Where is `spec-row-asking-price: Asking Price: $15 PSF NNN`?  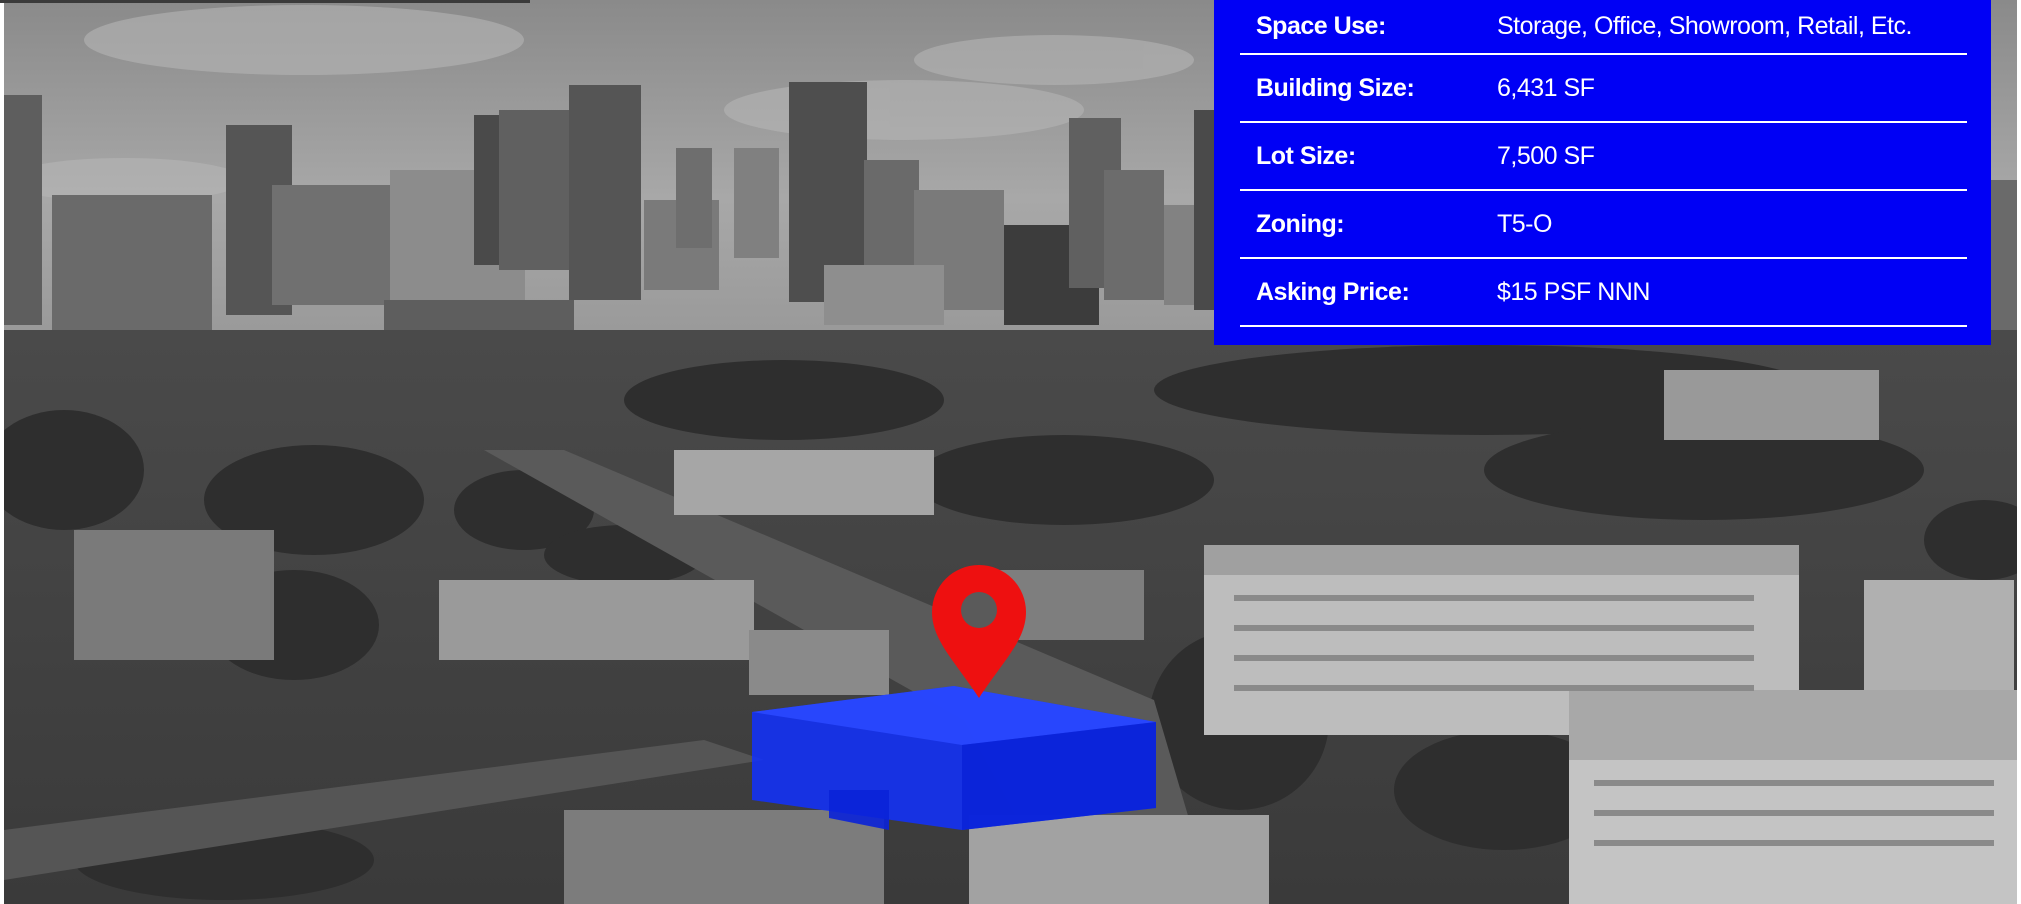 spec-row-asking-price: Asking Price: $15 PSF NNN is located at coordinates (1603, 293).